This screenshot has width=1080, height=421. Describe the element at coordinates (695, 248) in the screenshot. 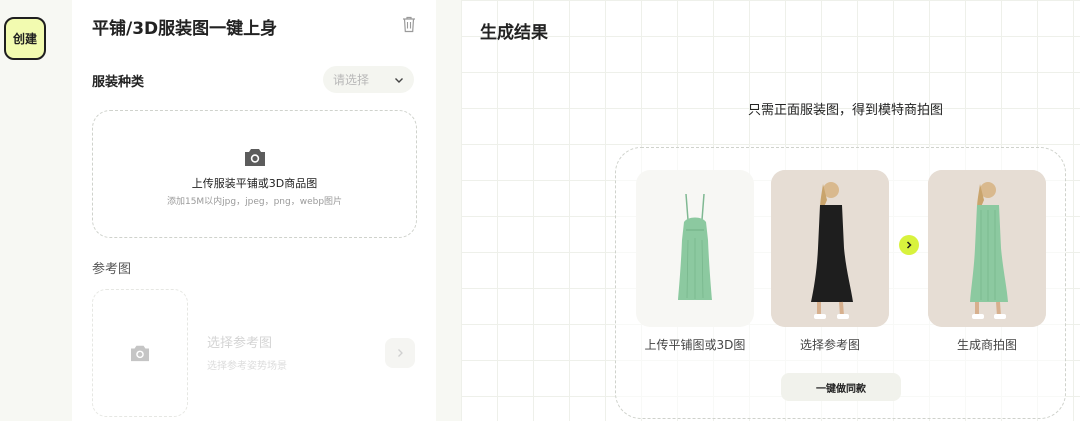

I see `flat-garment-image` at that location.